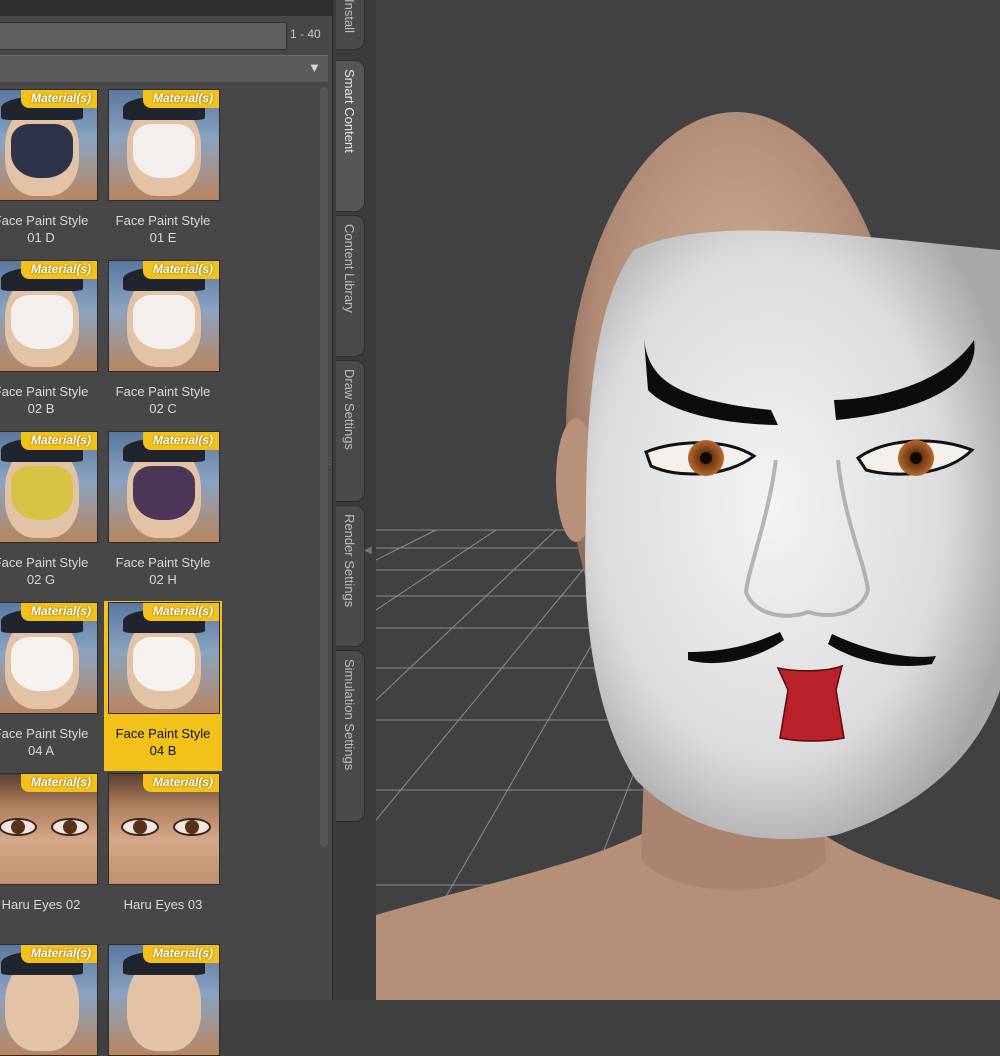  Describe the element at coordinates (41, 750) in the screenshot. I see `thumbnail-label-line2: 04 A` at that location.